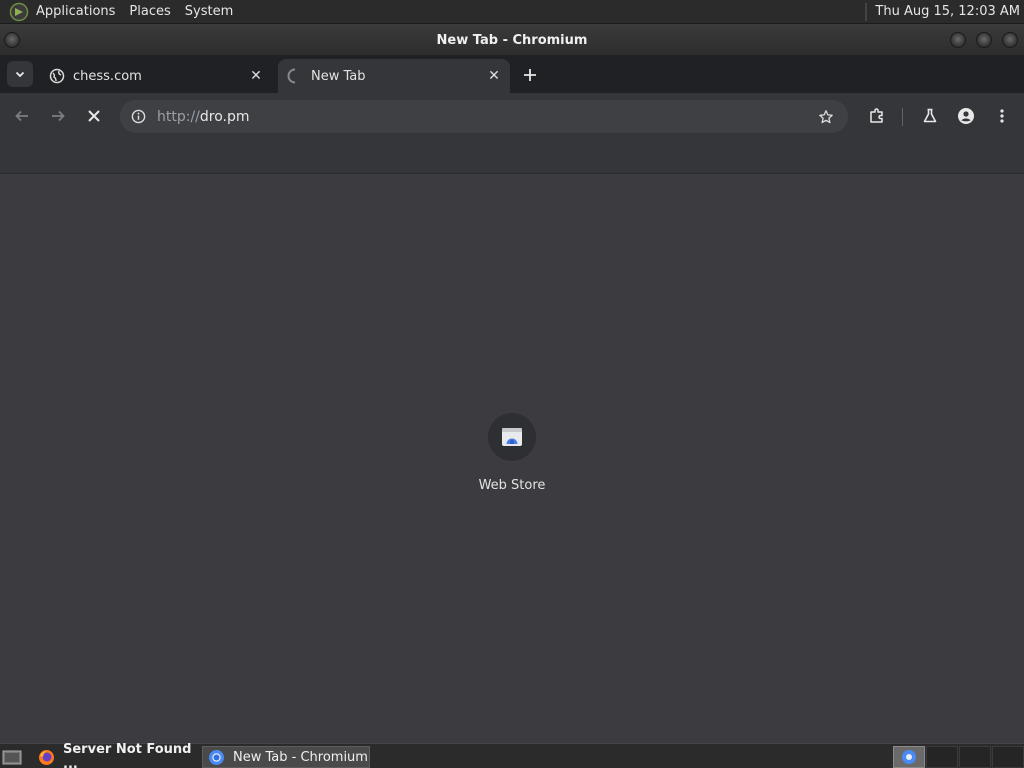 The width and height of the screenshot is (1024, 768). Describe the element at coordinates (300, 757) in the screenshot. I see `taskbar-item-label: New Tab - Chromium` at that location.